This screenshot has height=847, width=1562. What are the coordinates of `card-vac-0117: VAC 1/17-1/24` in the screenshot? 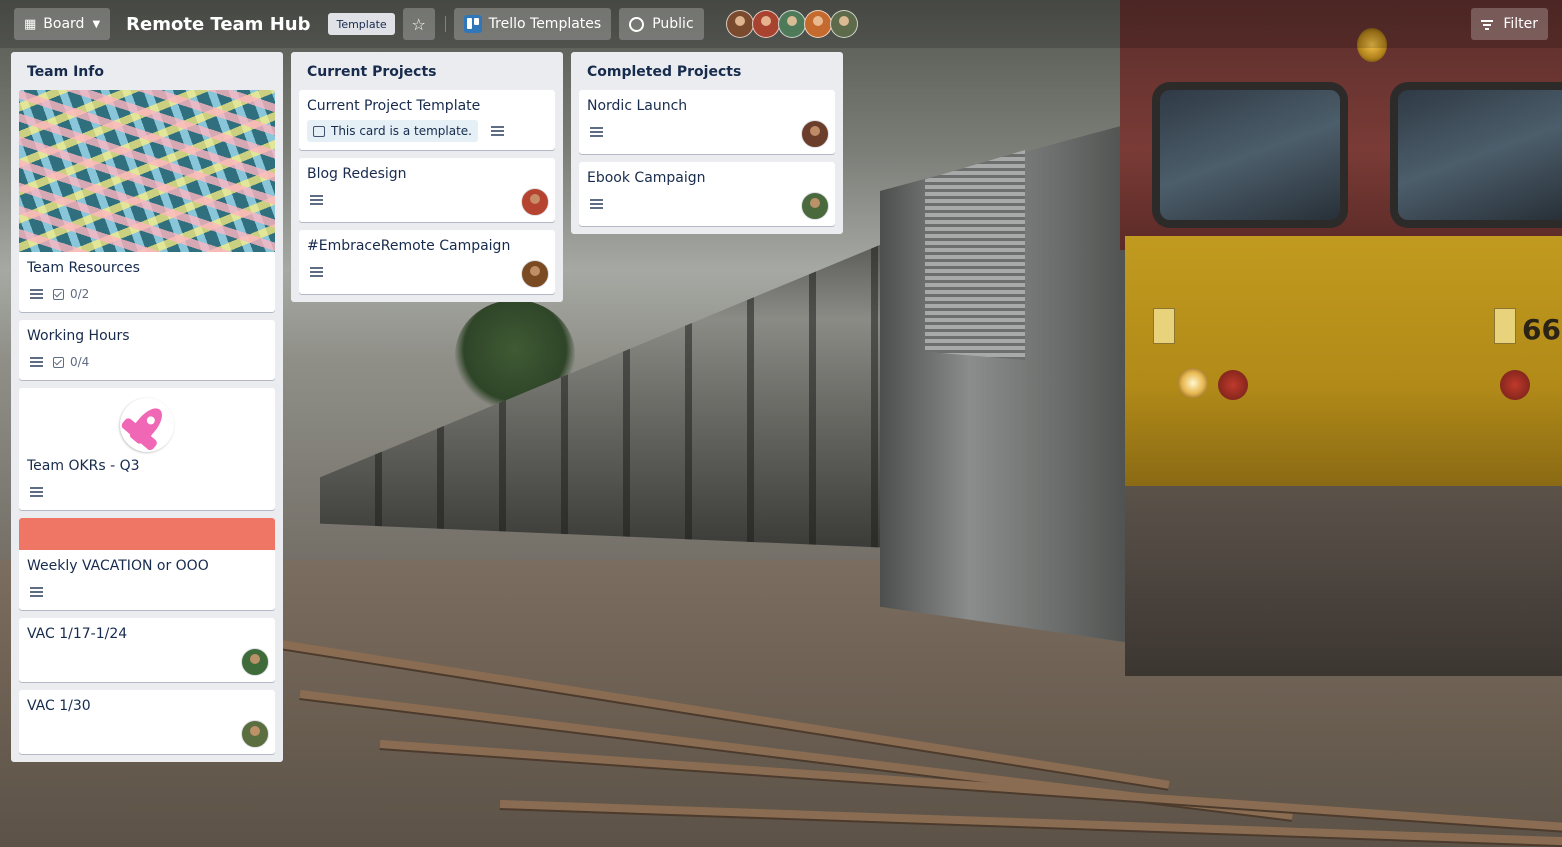 It's located at (147, 650).